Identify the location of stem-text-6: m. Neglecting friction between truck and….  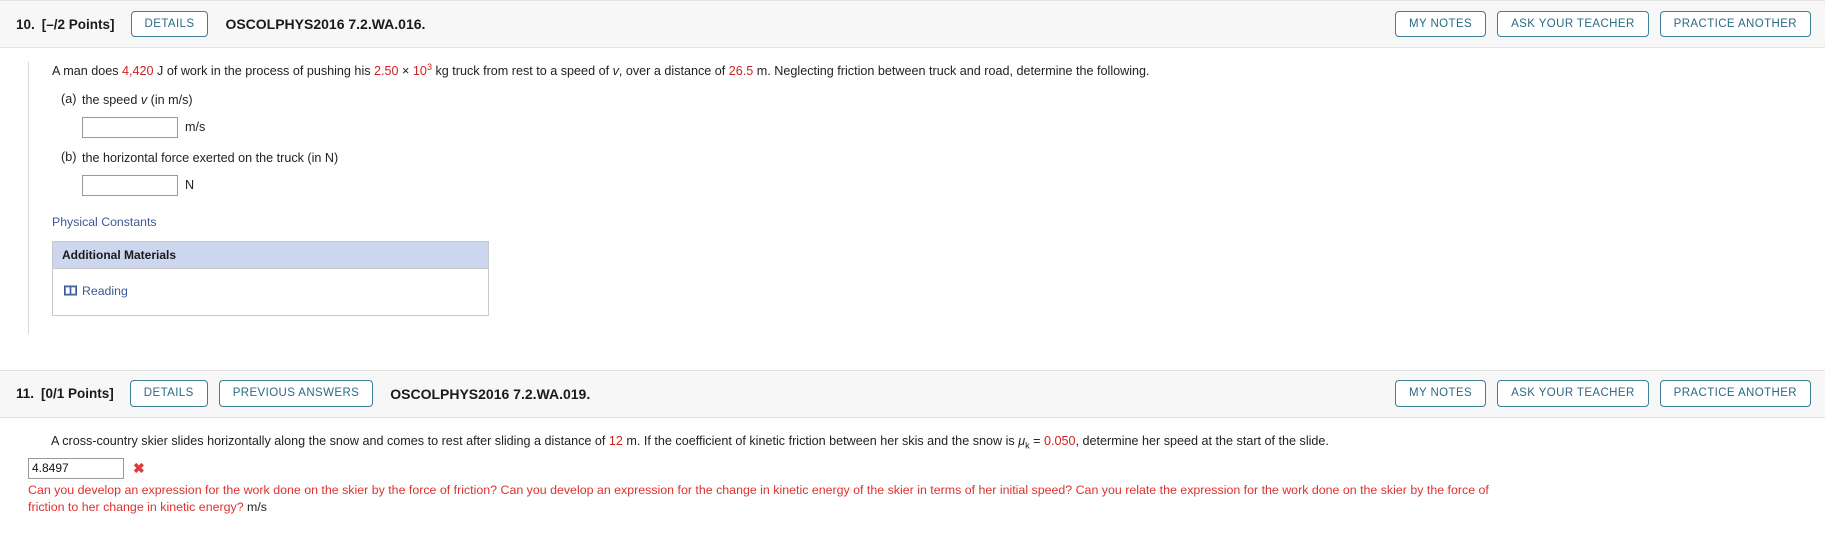
(951, 71).